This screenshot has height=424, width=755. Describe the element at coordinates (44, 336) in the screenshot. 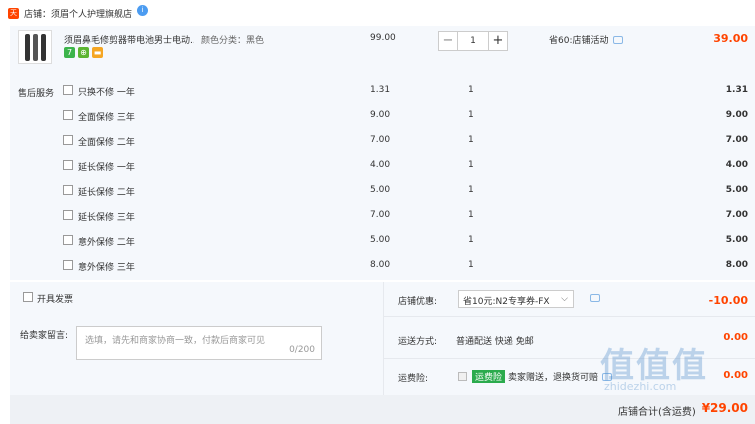

I see `message-label: 给卖家留言:` at that location.